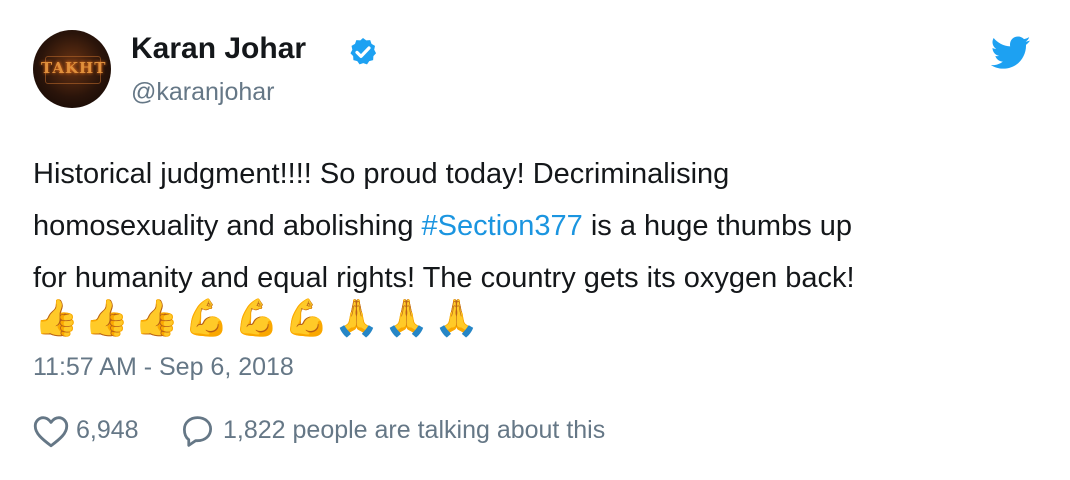  I want to click on avatar: TAKHT, so click(72, 69).